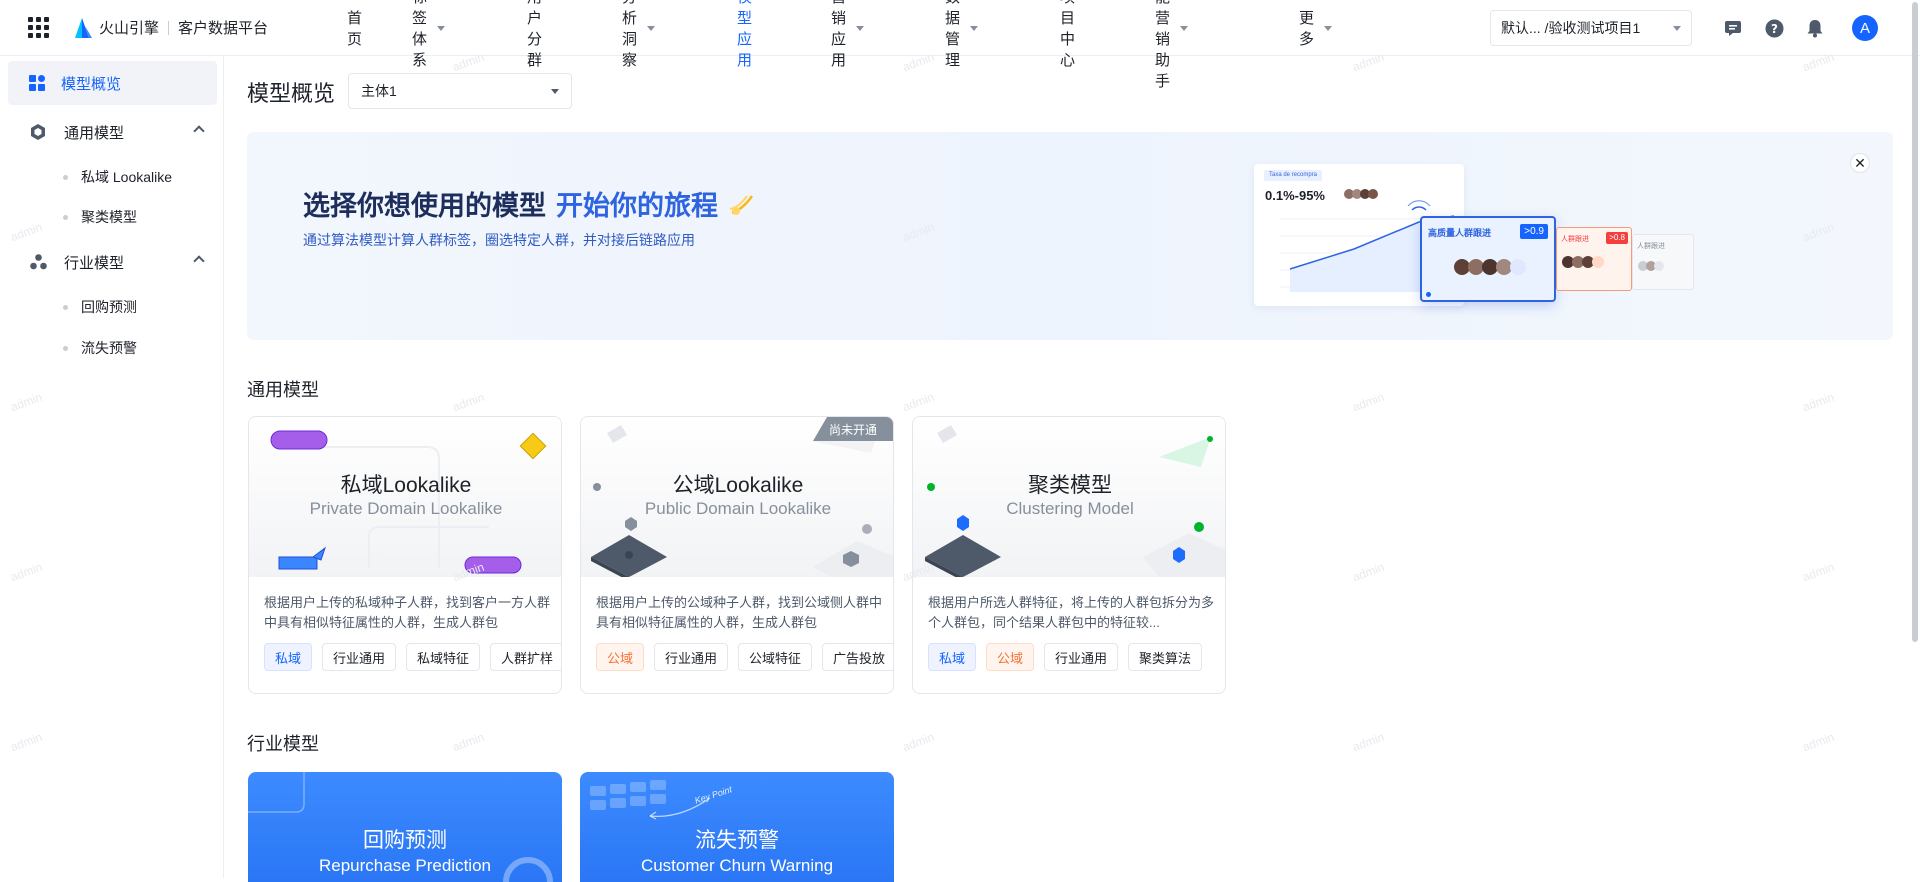 Image resolution: width=1920 pixels, height=882 pixels. Describe the element at coordinates (741, 205) in the screenshot. I see `sparkle-icon` at that location.